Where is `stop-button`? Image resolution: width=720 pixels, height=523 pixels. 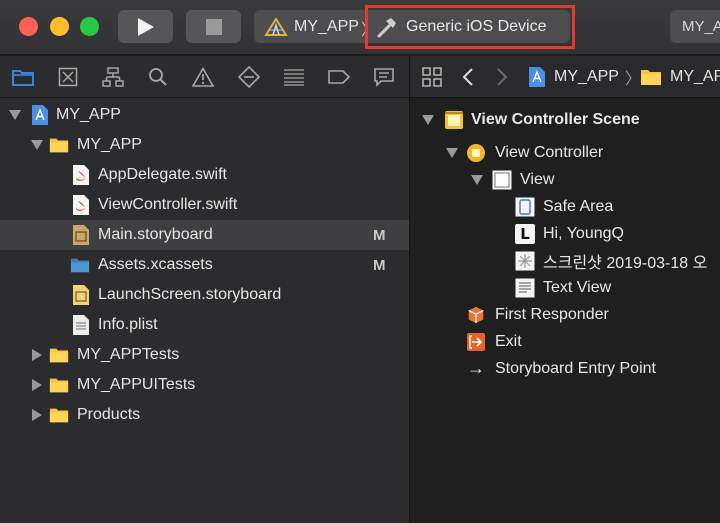
stop-button is located at coordinates (213, 26).